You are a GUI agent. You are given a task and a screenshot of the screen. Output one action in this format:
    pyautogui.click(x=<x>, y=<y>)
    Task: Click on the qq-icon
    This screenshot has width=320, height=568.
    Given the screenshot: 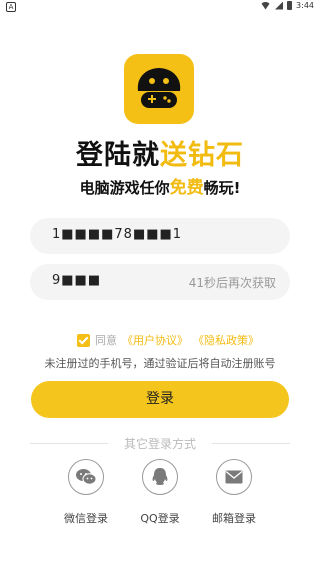 What is the action you would take?
    pyautogui.click(x=160, y=477)
    